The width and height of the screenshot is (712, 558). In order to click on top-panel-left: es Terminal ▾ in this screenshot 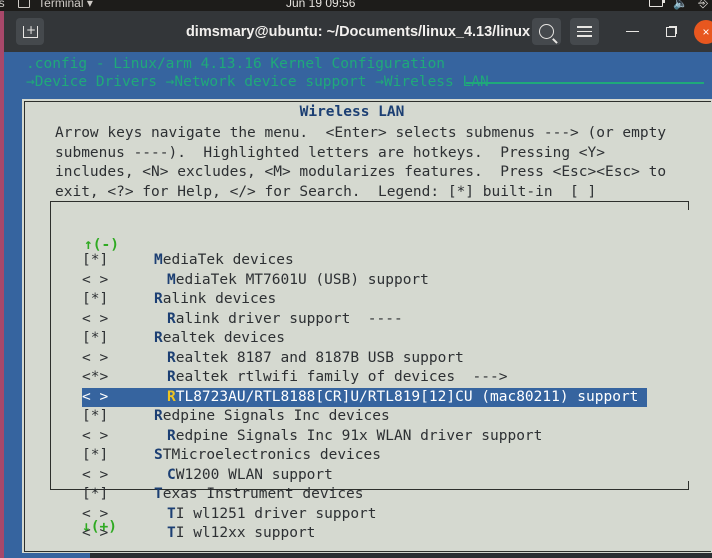, I will do `click(46, 5)`.